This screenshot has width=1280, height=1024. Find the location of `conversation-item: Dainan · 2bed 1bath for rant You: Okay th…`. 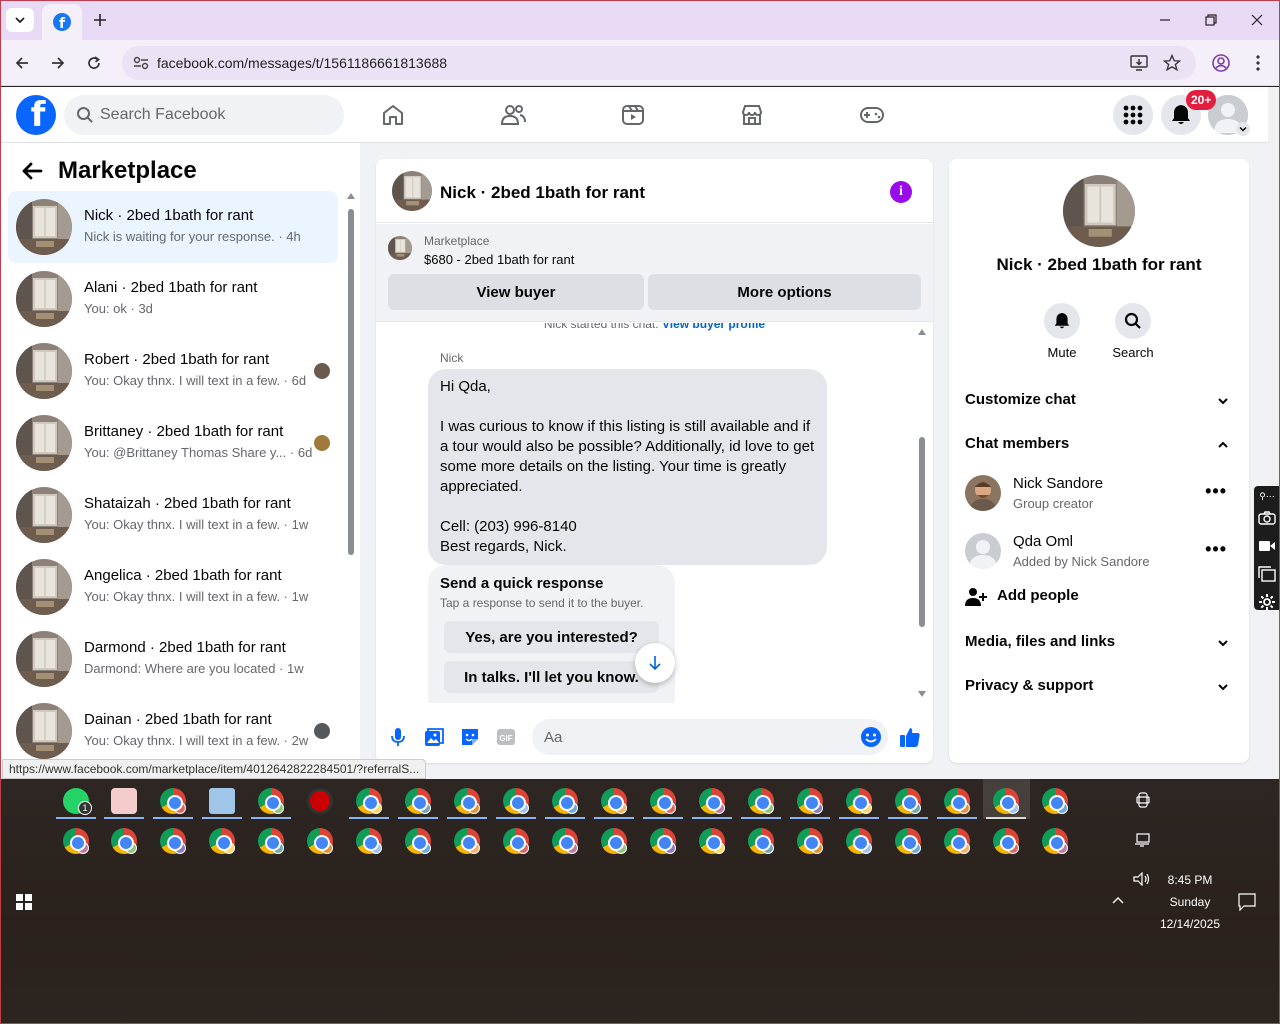

conversation-item: Dainan · 2bed 1bath for rant You: Okay th… is located at coordinates (173, 731).